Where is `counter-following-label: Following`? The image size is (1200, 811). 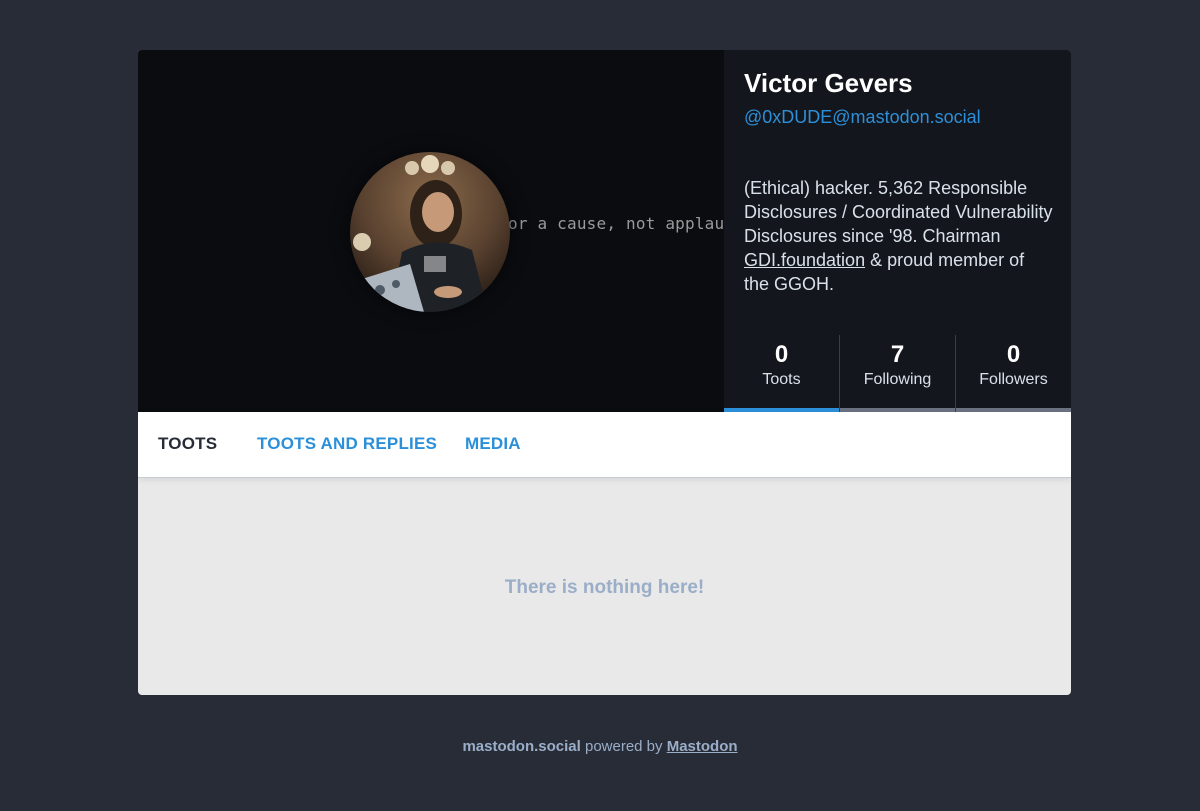 counter-following-label: Following is located at coordinates (897, 379).